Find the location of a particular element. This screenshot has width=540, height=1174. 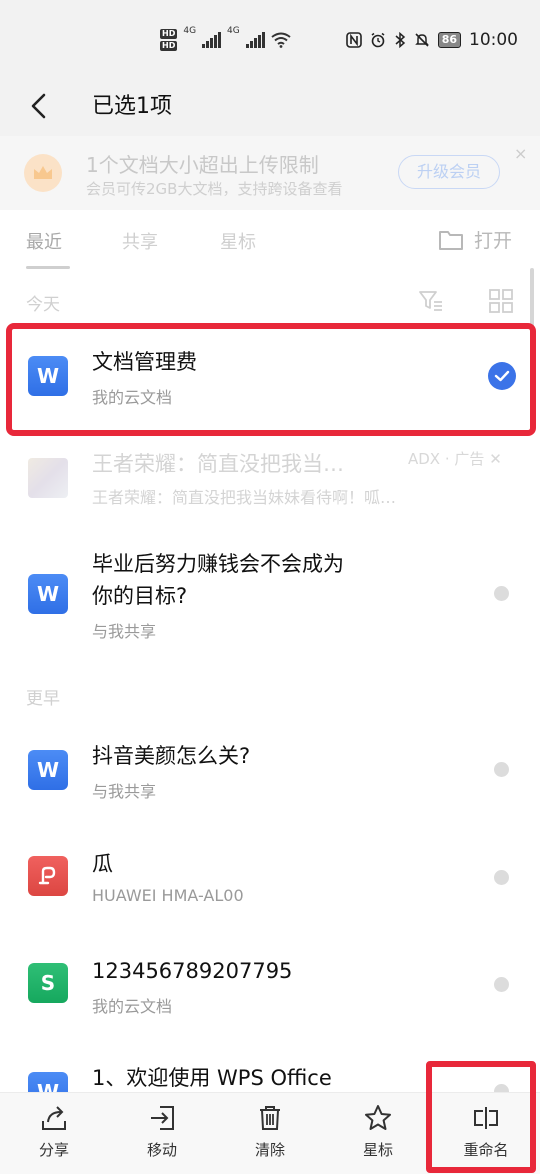

tab-starred: 星标 is located at coordinates (238, 241).